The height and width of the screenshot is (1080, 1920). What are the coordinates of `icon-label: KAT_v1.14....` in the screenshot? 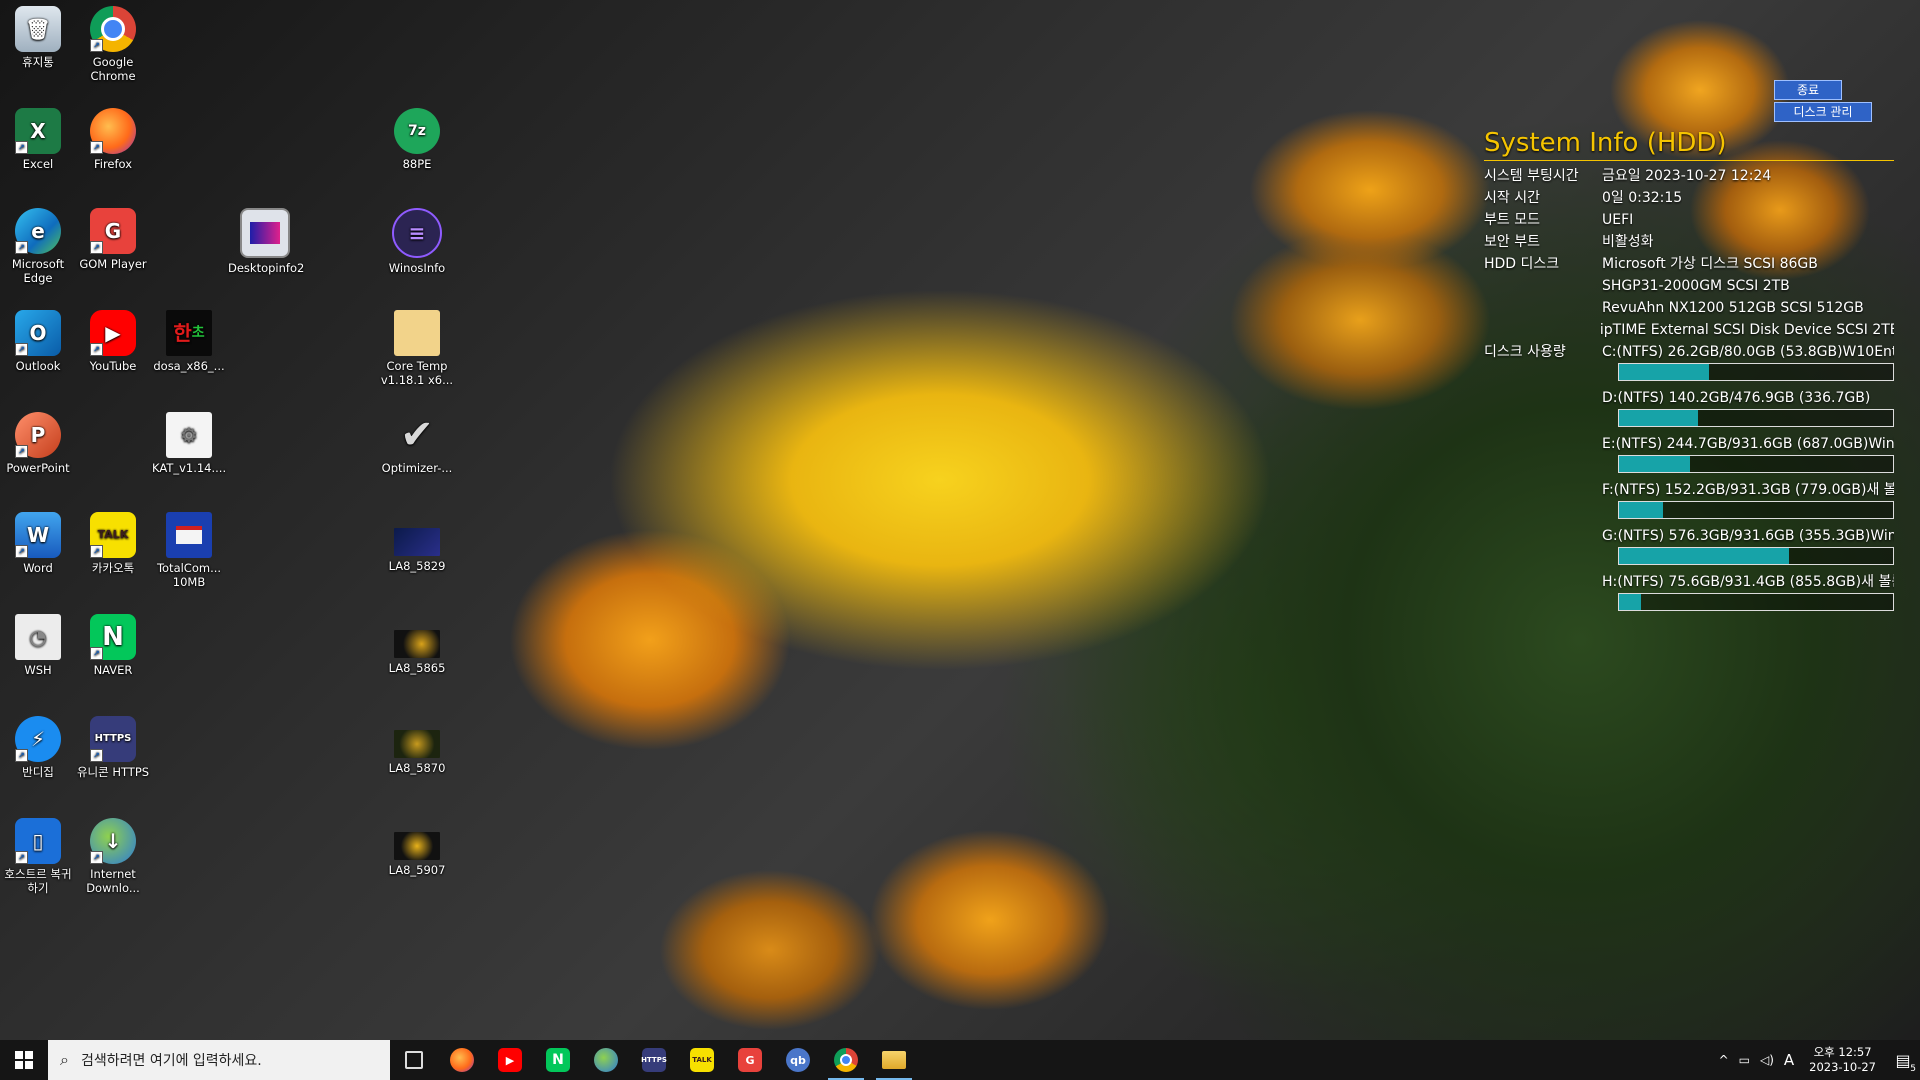 It's located at (189, 468).